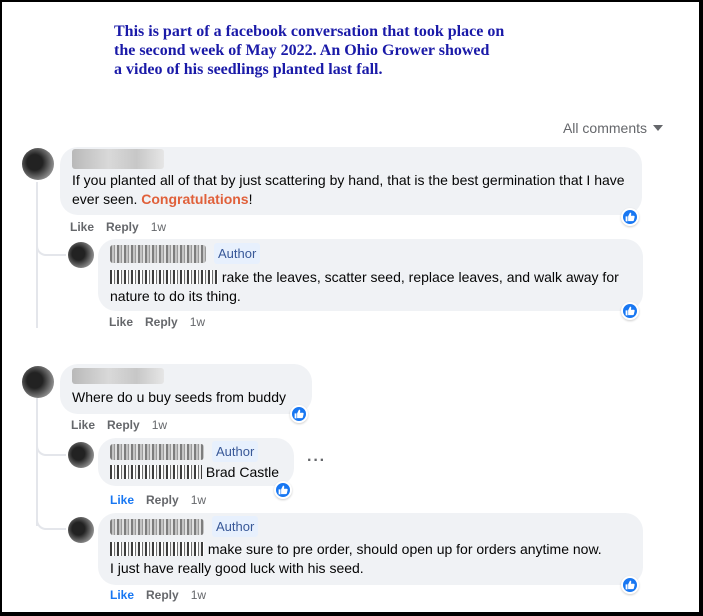  I want to click on comment-sort-dropdown: All comments, so click(613, 128).